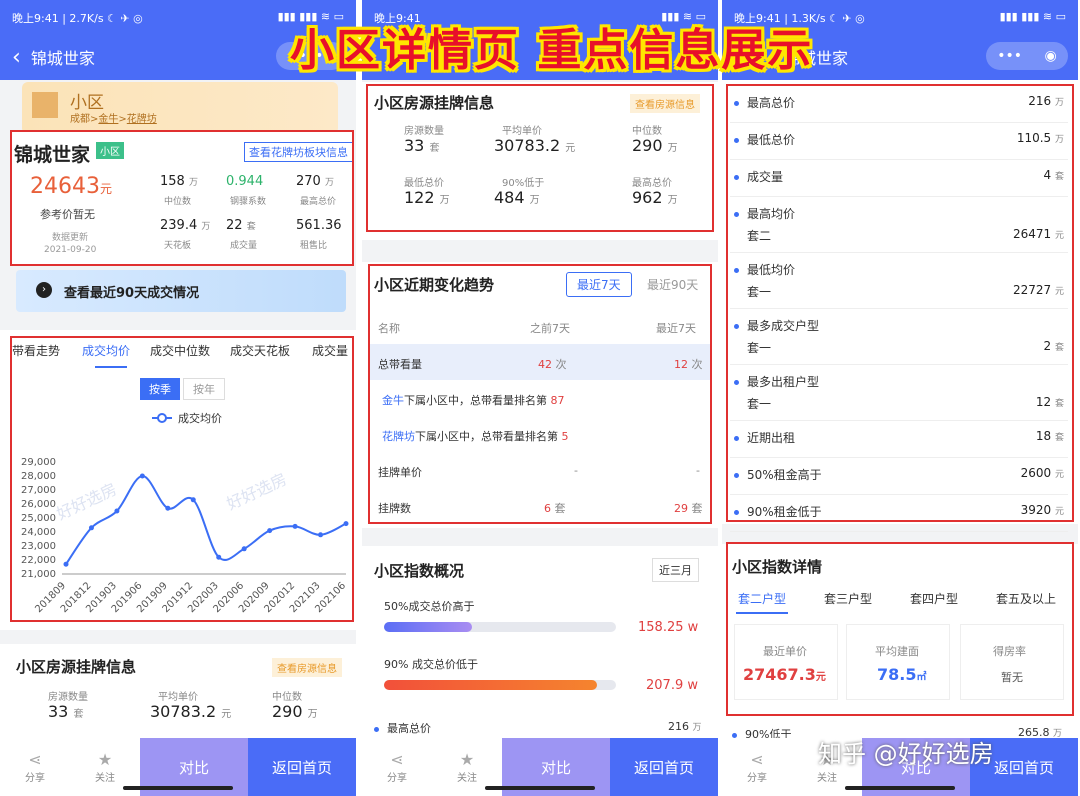 This screenshot has height=796, width=1080. Describe the element at coordinates (68, 697) in the screenshot. I see `listing-stat-label: 房源数量` at that location.